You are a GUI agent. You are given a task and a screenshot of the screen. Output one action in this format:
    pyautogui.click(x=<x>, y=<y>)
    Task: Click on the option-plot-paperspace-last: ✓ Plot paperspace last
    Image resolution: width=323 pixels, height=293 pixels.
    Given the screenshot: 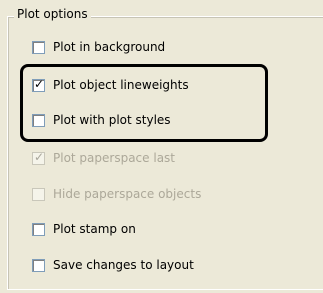 What is the action you would take?
    pyautogui.click(x=103, y=158)
    